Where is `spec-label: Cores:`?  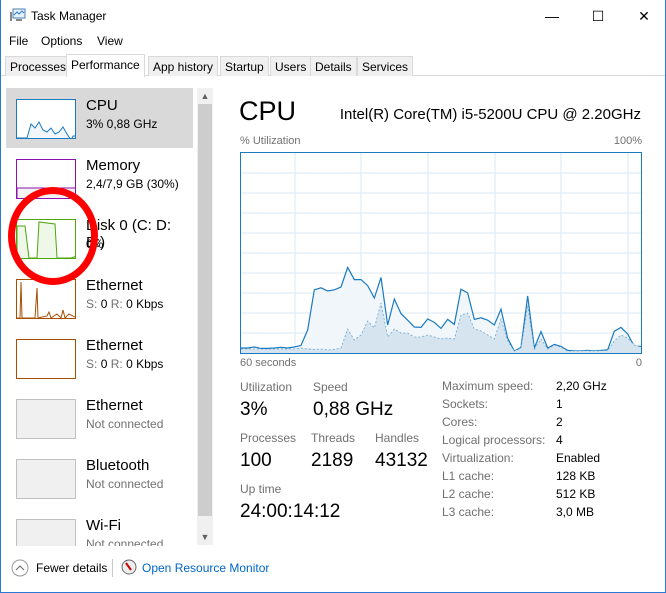 spec-label: Cores: is located at coordinates (460, 422).